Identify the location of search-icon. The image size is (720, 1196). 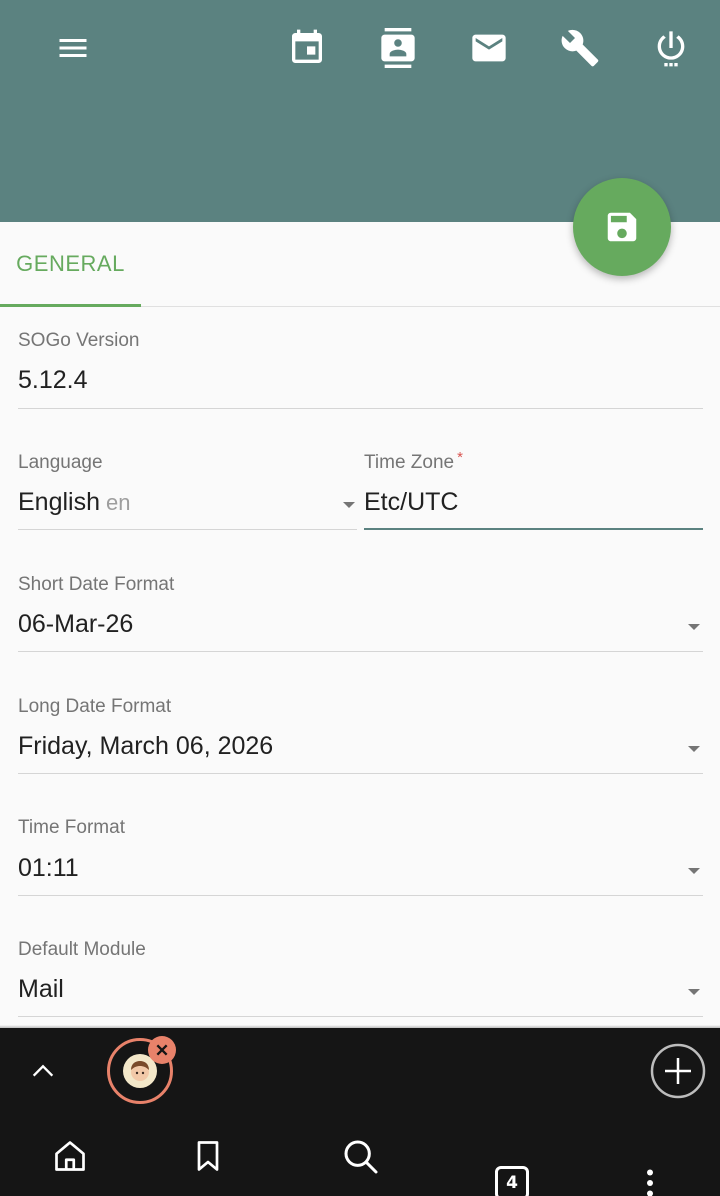
(361, 1157).